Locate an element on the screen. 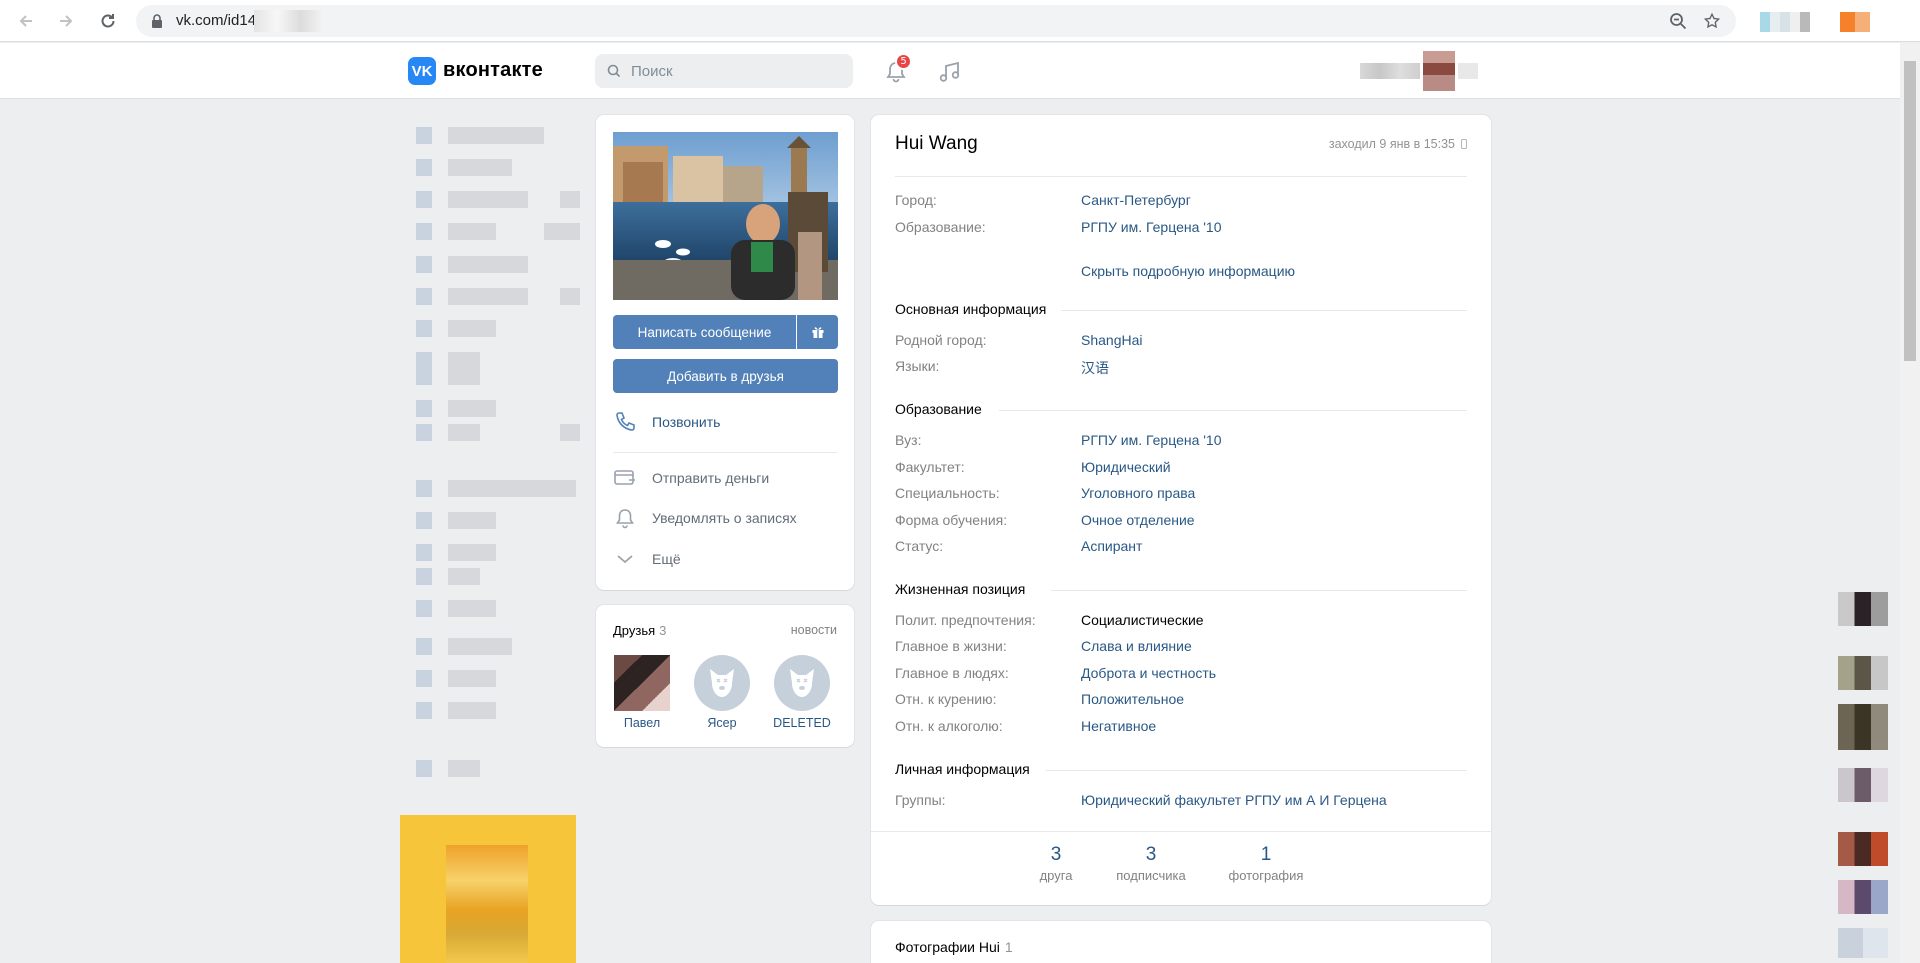 Image resolution: width=1920 pixels, height=963 pixels. lock-icon is located at coordinates (157, 21).